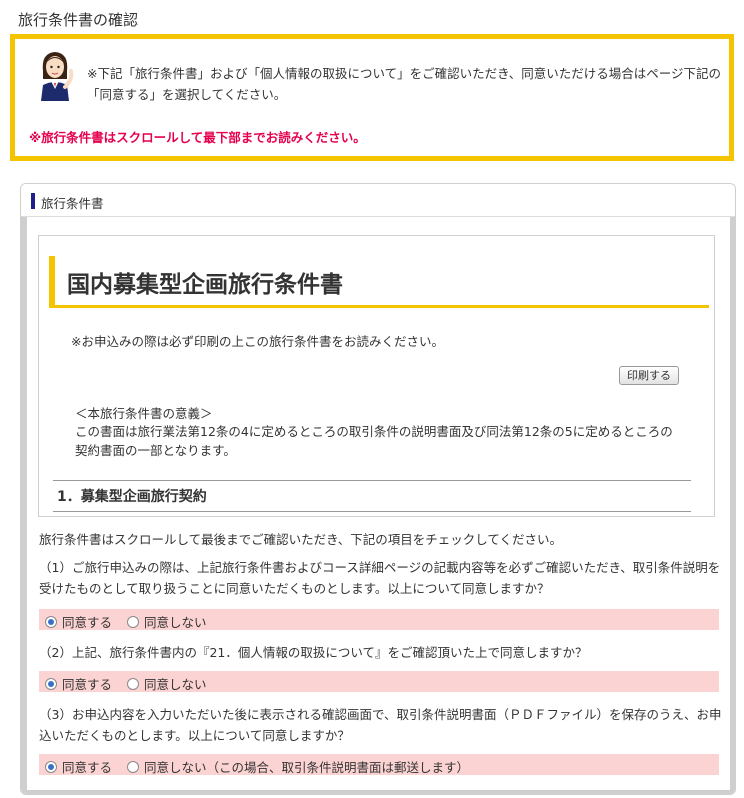  What do you see at coordinates (379, 619) in the screenshot?
I see `answer-row-1: 同意する 同意しない` at bounding box center [379, 619].